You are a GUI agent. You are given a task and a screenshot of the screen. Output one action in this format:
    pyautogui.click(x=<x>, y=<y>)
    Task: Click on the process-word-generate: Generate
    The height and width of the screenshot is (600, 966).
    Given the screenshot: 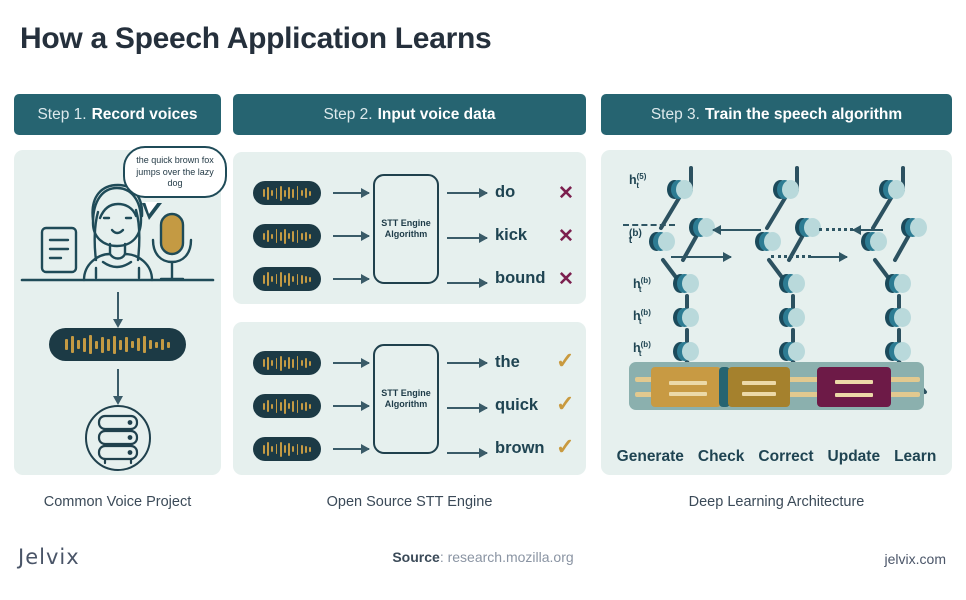 What is the action you would take?
    pyautogui.click(x=650, y=456)
    